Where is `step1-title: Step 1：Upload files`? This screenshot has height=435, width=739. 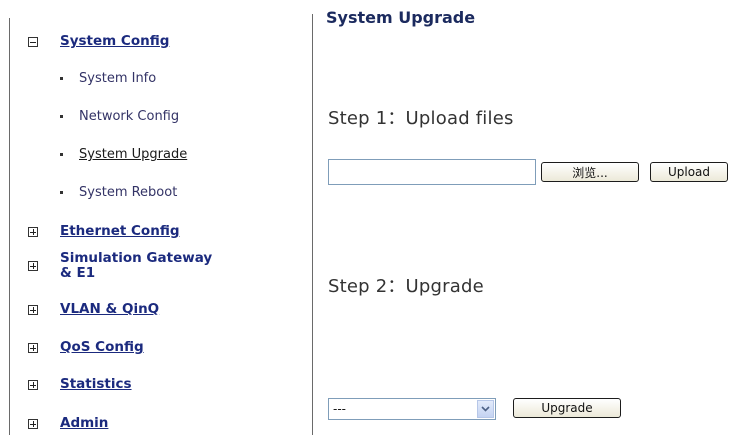 step1-title: Step 1：Upload files is located at coordinates (421, 118).